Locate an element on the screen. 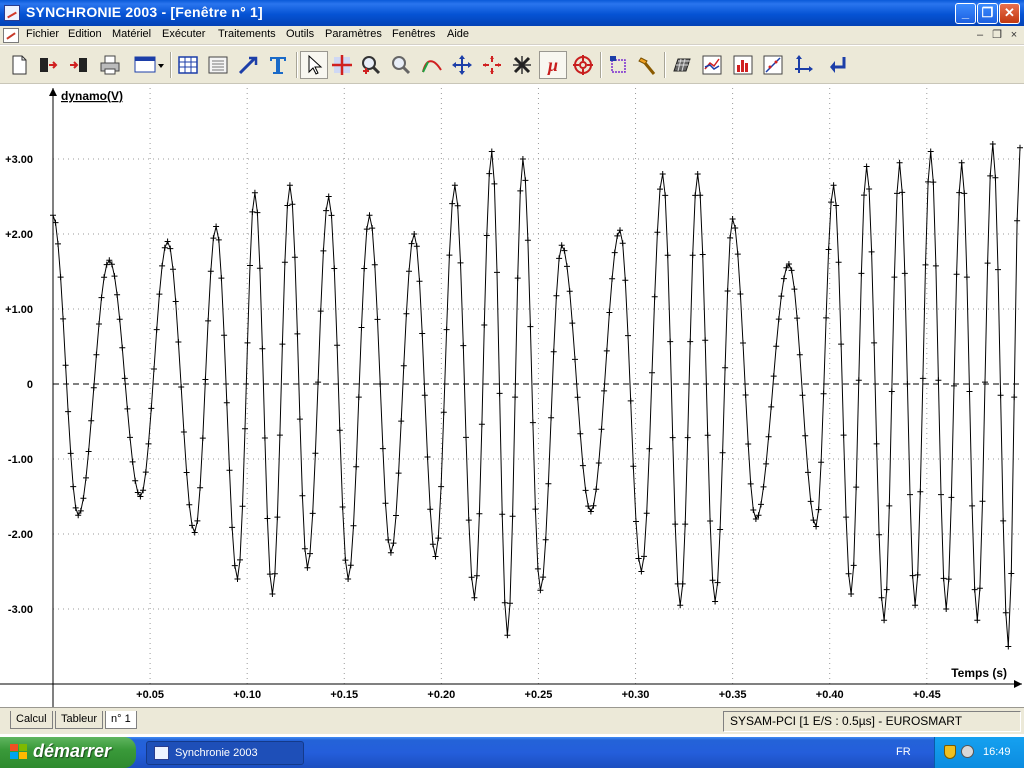 The image size is (1024, 768). cursor-cross-icon is located at coordinates (342, 65).